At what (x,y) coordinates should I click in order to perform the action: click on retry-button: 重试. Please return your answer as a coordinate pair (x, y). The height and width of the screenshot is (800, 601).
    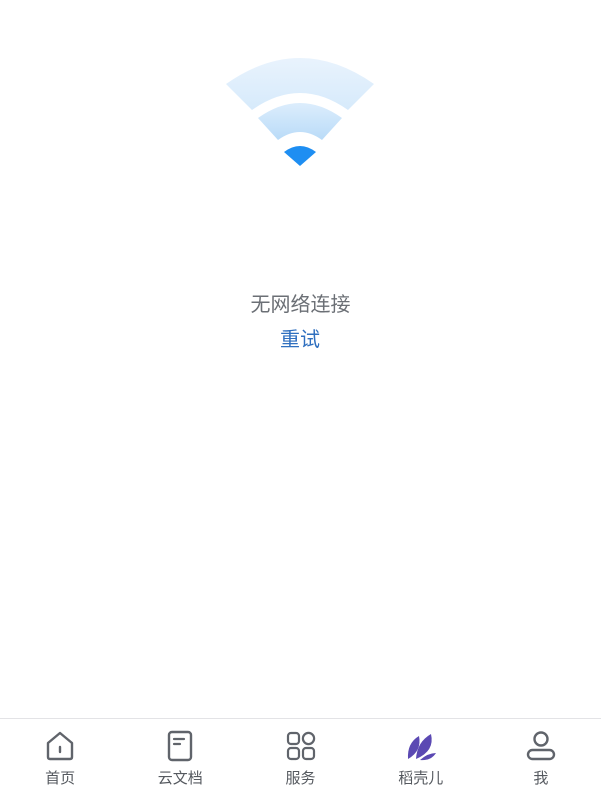
    Looking at the image, I should click on (300, 339).